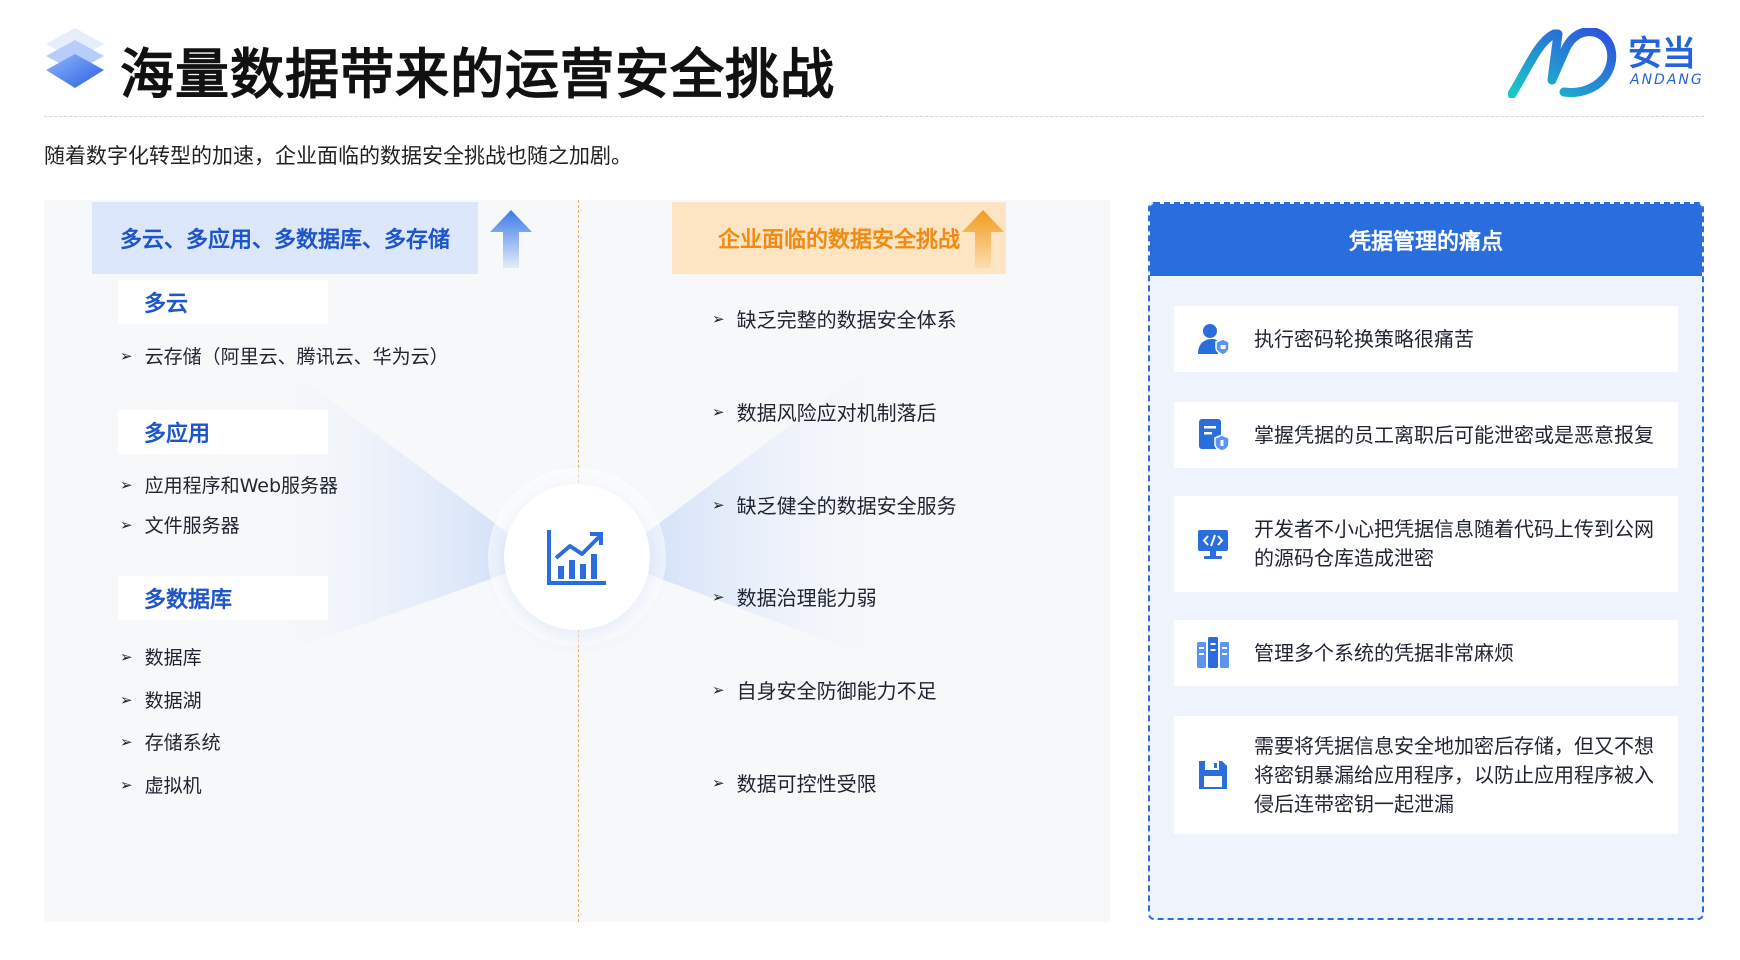  I want to click on list-item: ➢ 文件服务器, so click(180, 526).